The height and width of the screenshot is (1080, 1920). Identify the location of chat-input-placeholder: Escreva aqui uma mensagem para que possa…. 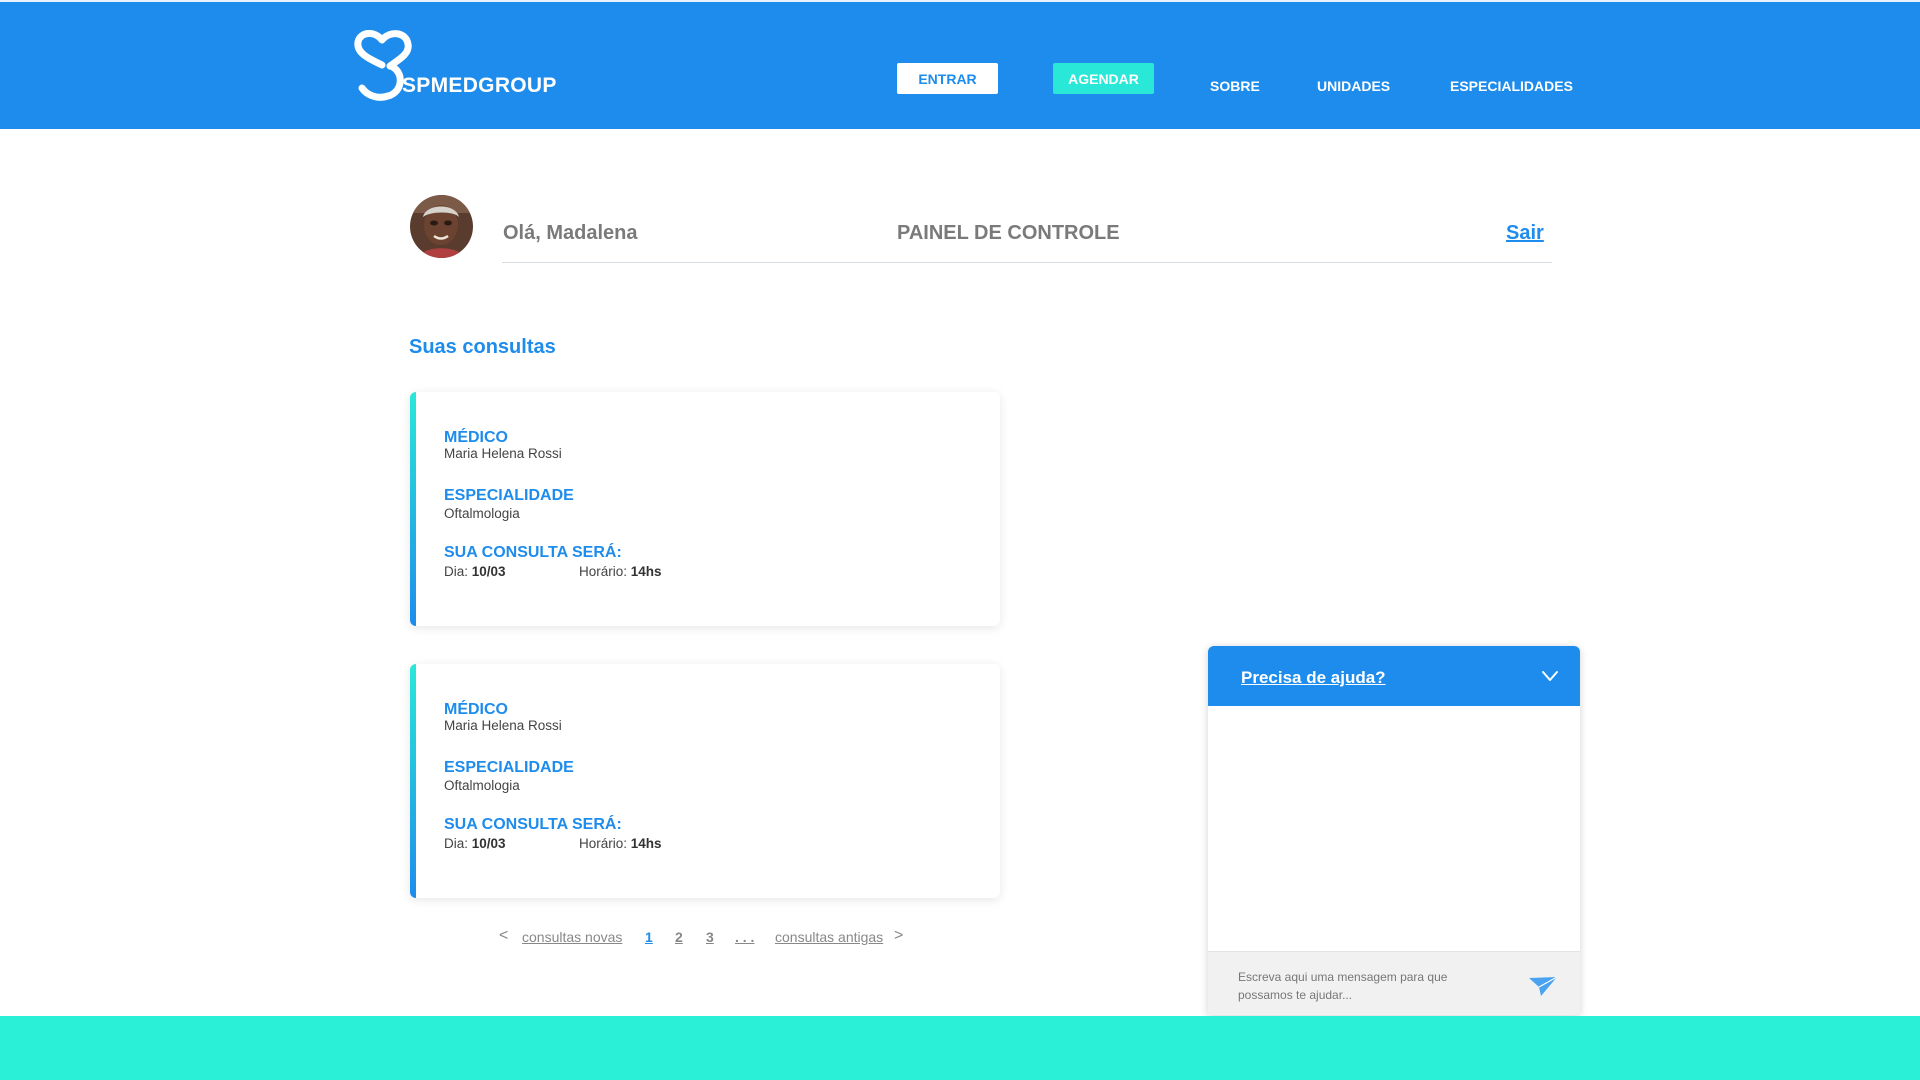
(1343, 986).